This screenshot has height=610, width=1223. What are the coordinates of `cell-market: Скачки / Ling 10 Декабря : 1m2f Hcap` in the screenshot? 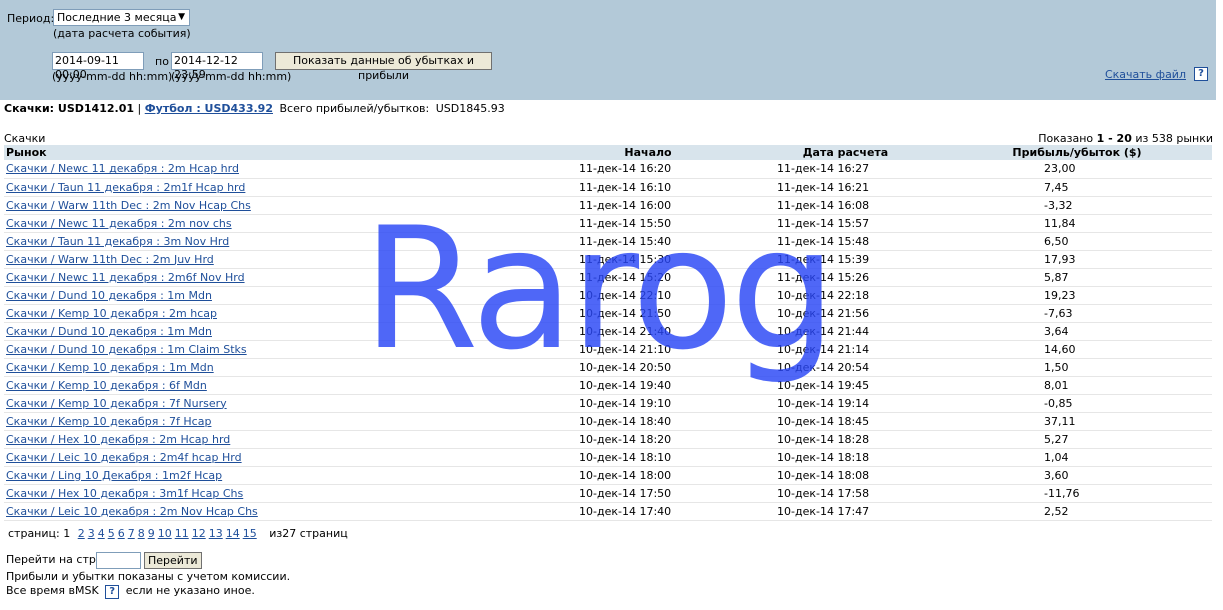 It's located at (276, 475).